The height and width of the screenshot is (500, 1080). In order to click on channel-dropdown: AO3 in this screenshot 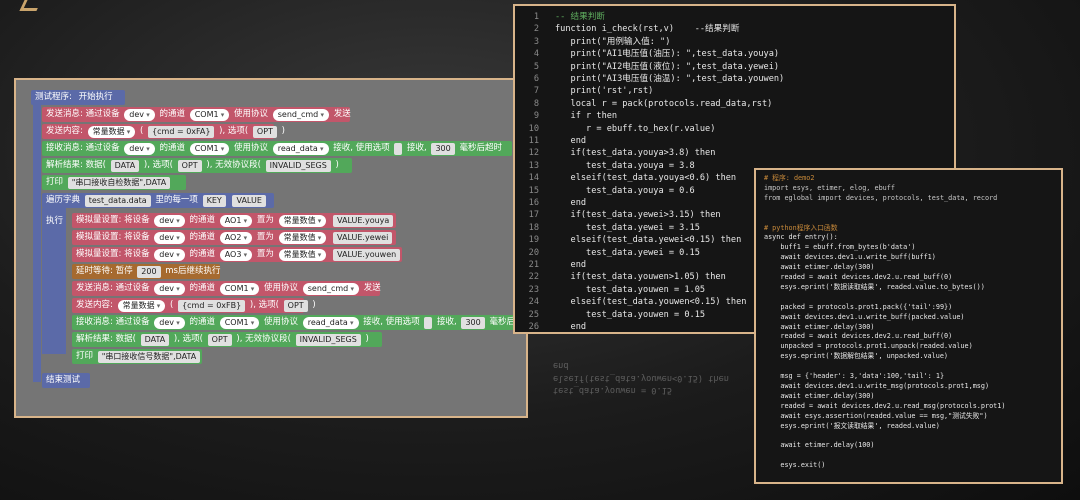, I will do `click(236, 254)`.